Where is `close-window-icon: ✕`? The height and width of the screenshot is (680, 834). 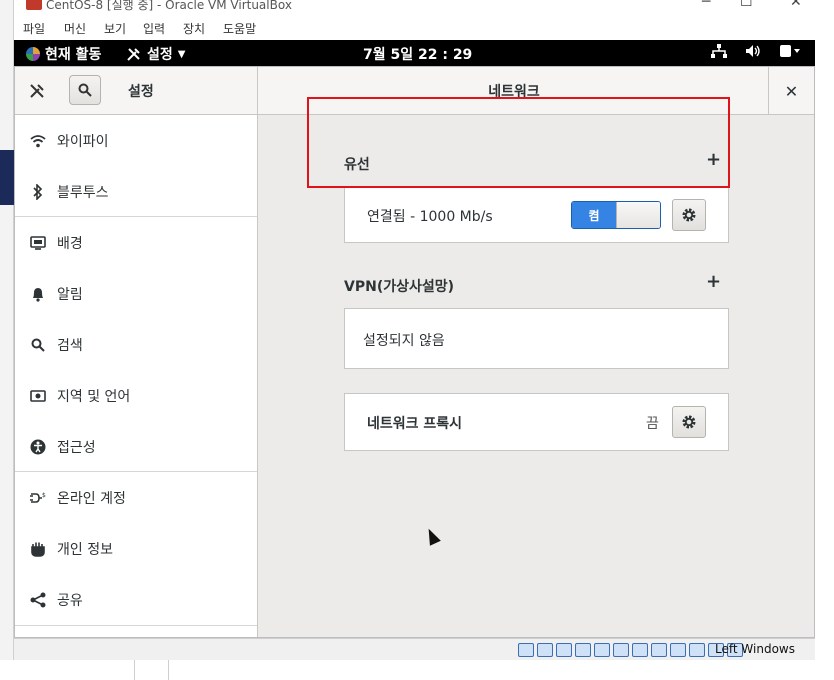
close-window-icon: ✕ is located at coordinates (796, 5).